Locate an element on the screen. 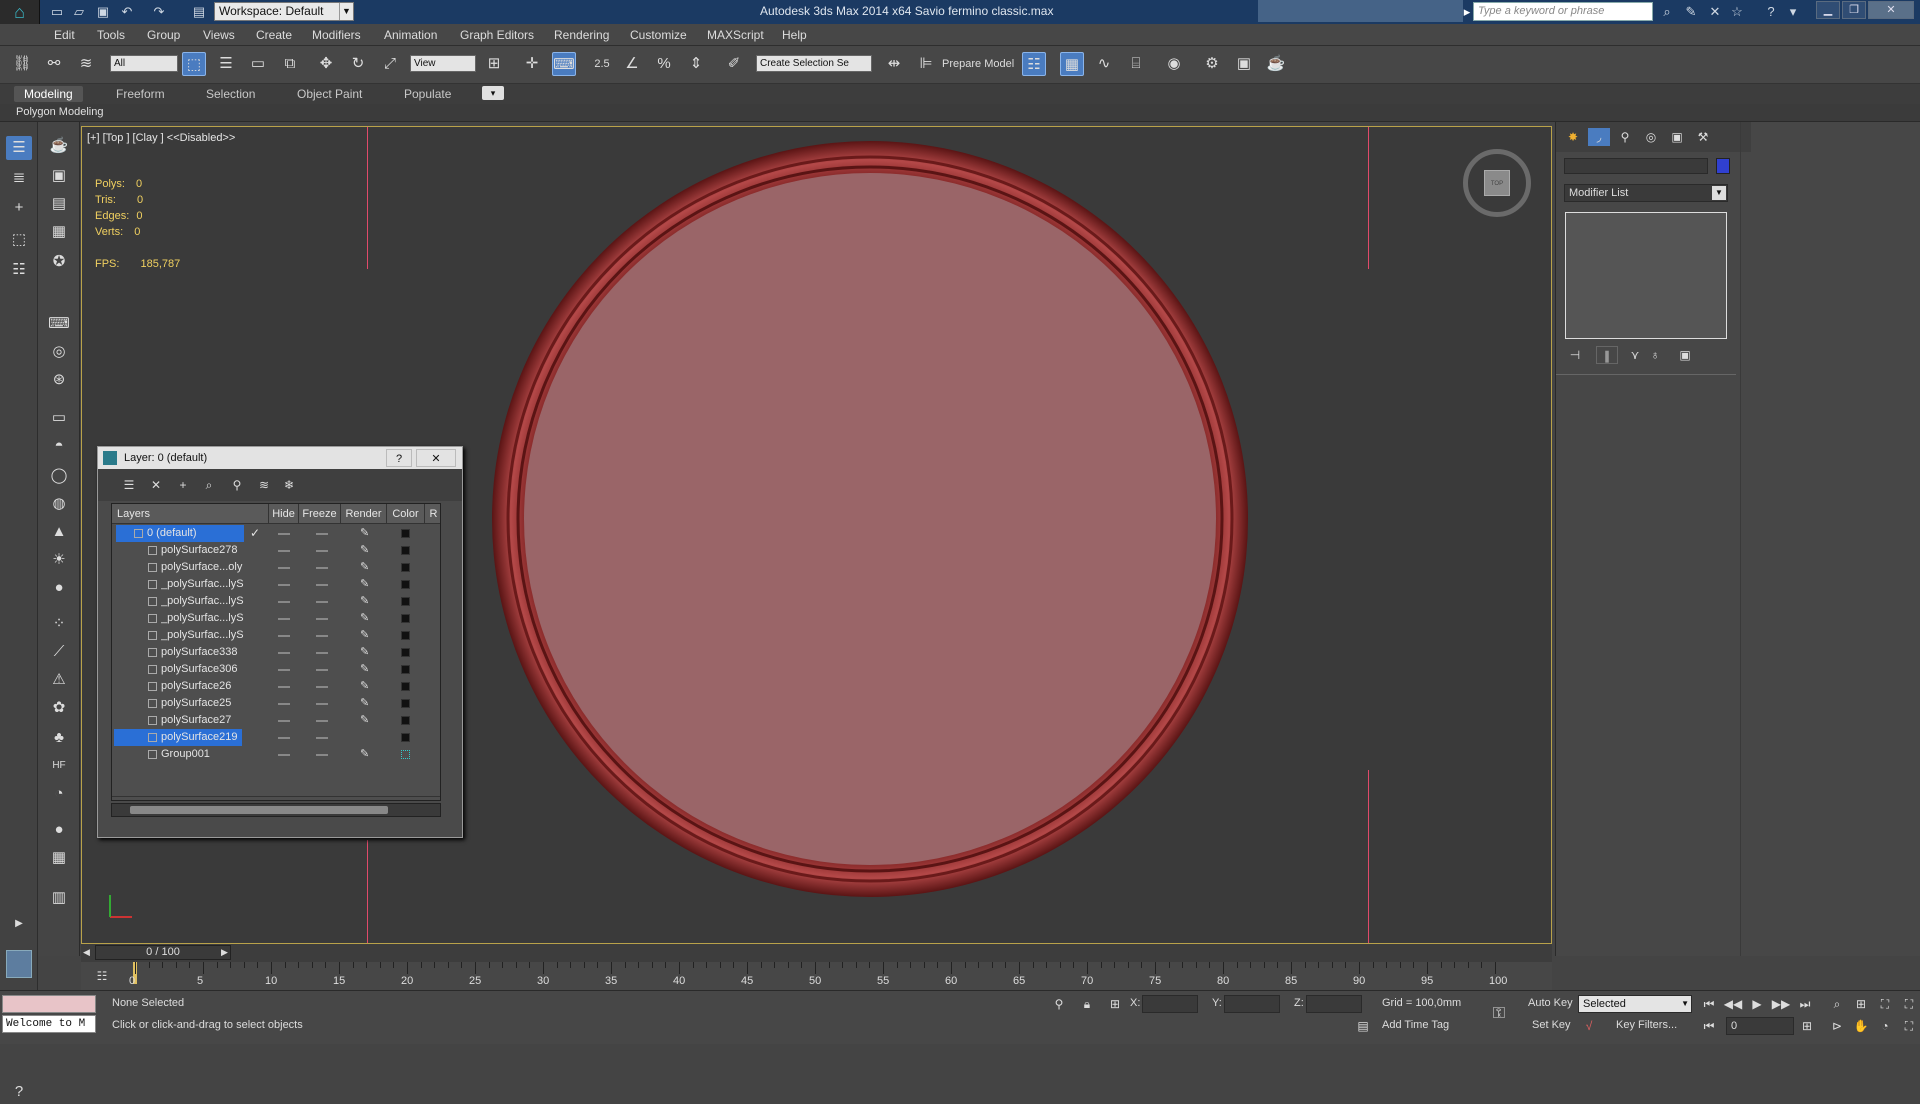  rectangular-selection-icon: ▭ is located at coordinates (258, 64).